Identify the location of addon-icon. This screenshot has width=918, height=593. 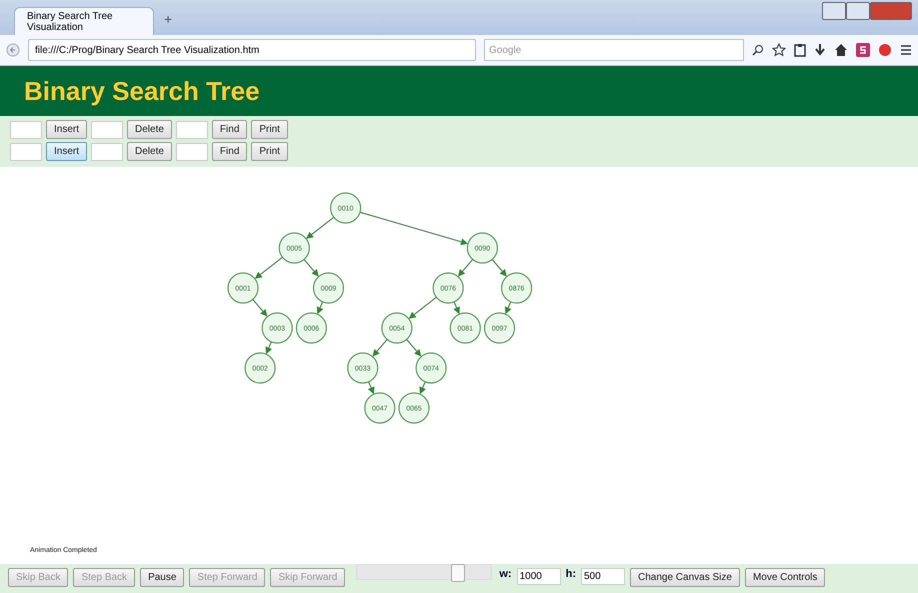
(885, 50).